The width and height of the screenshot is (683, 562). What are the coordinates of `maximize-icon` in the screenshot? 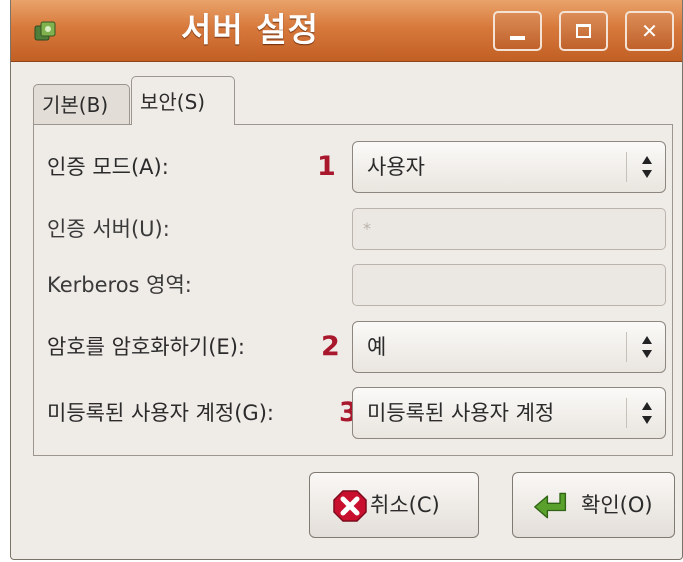 It's located at (583, 31).